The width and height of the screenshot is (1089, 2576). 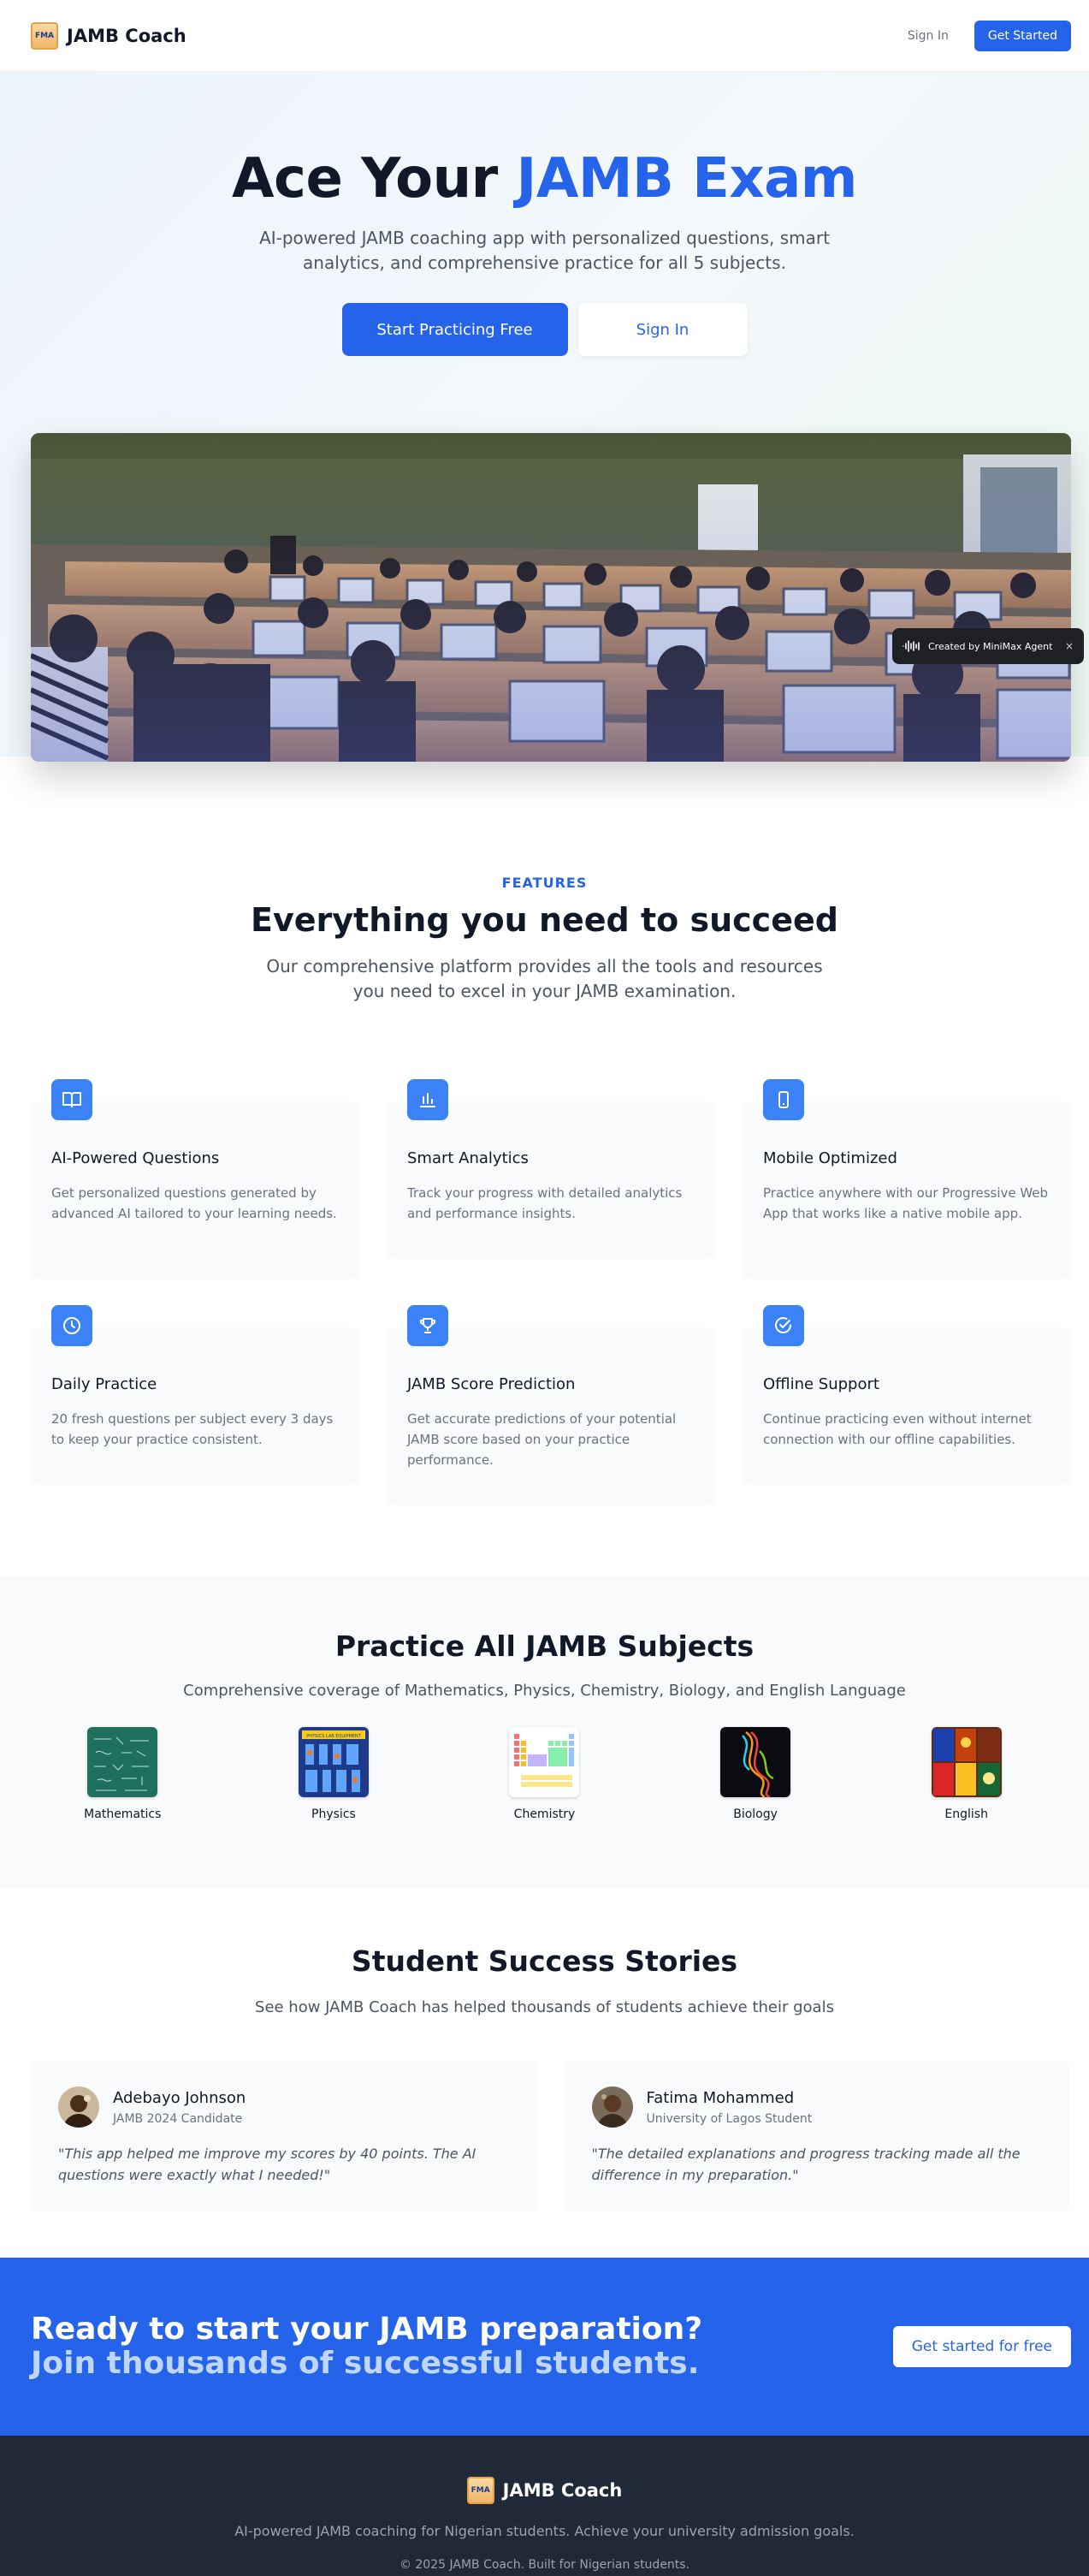 I want to click on feature-title: JAMB Score Prediction, so click(x=492, y=1384).